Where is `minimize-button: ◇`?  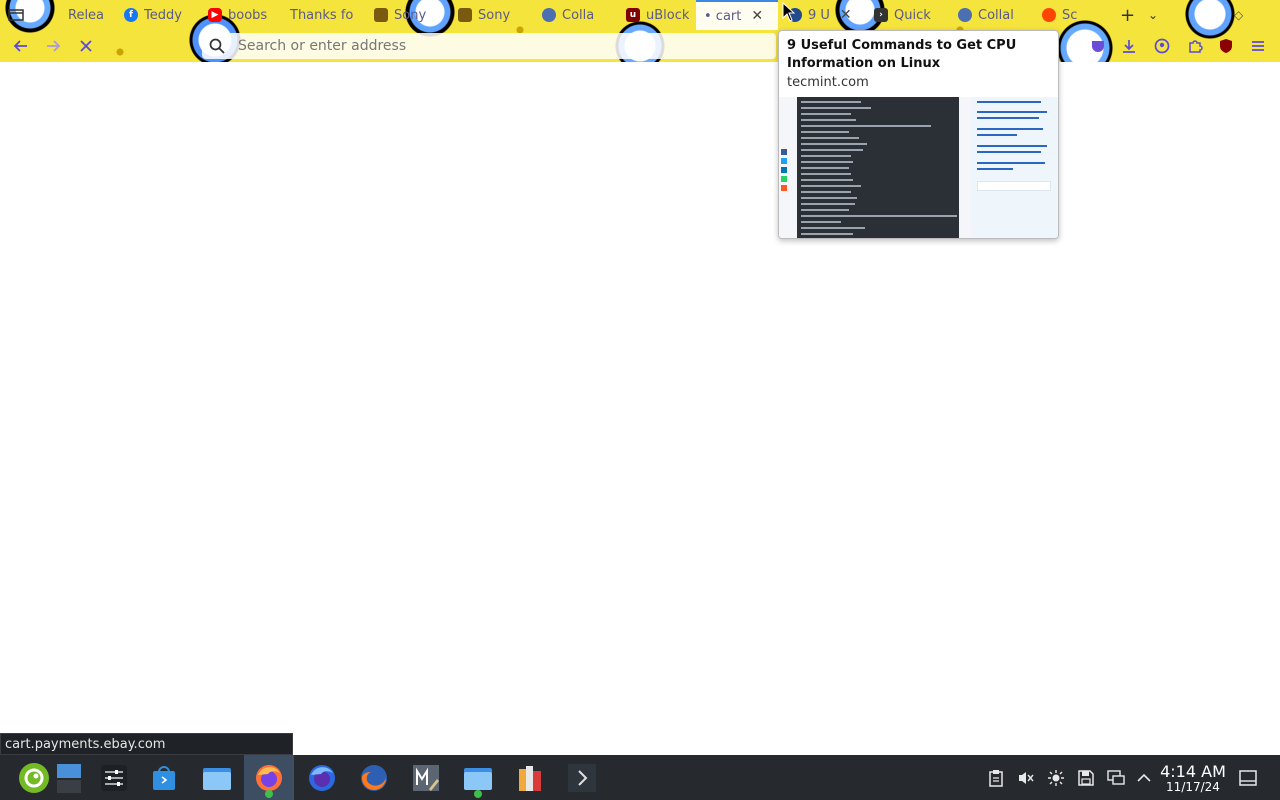 minimize-button: ◇ is located at coordinates (1237, 15).